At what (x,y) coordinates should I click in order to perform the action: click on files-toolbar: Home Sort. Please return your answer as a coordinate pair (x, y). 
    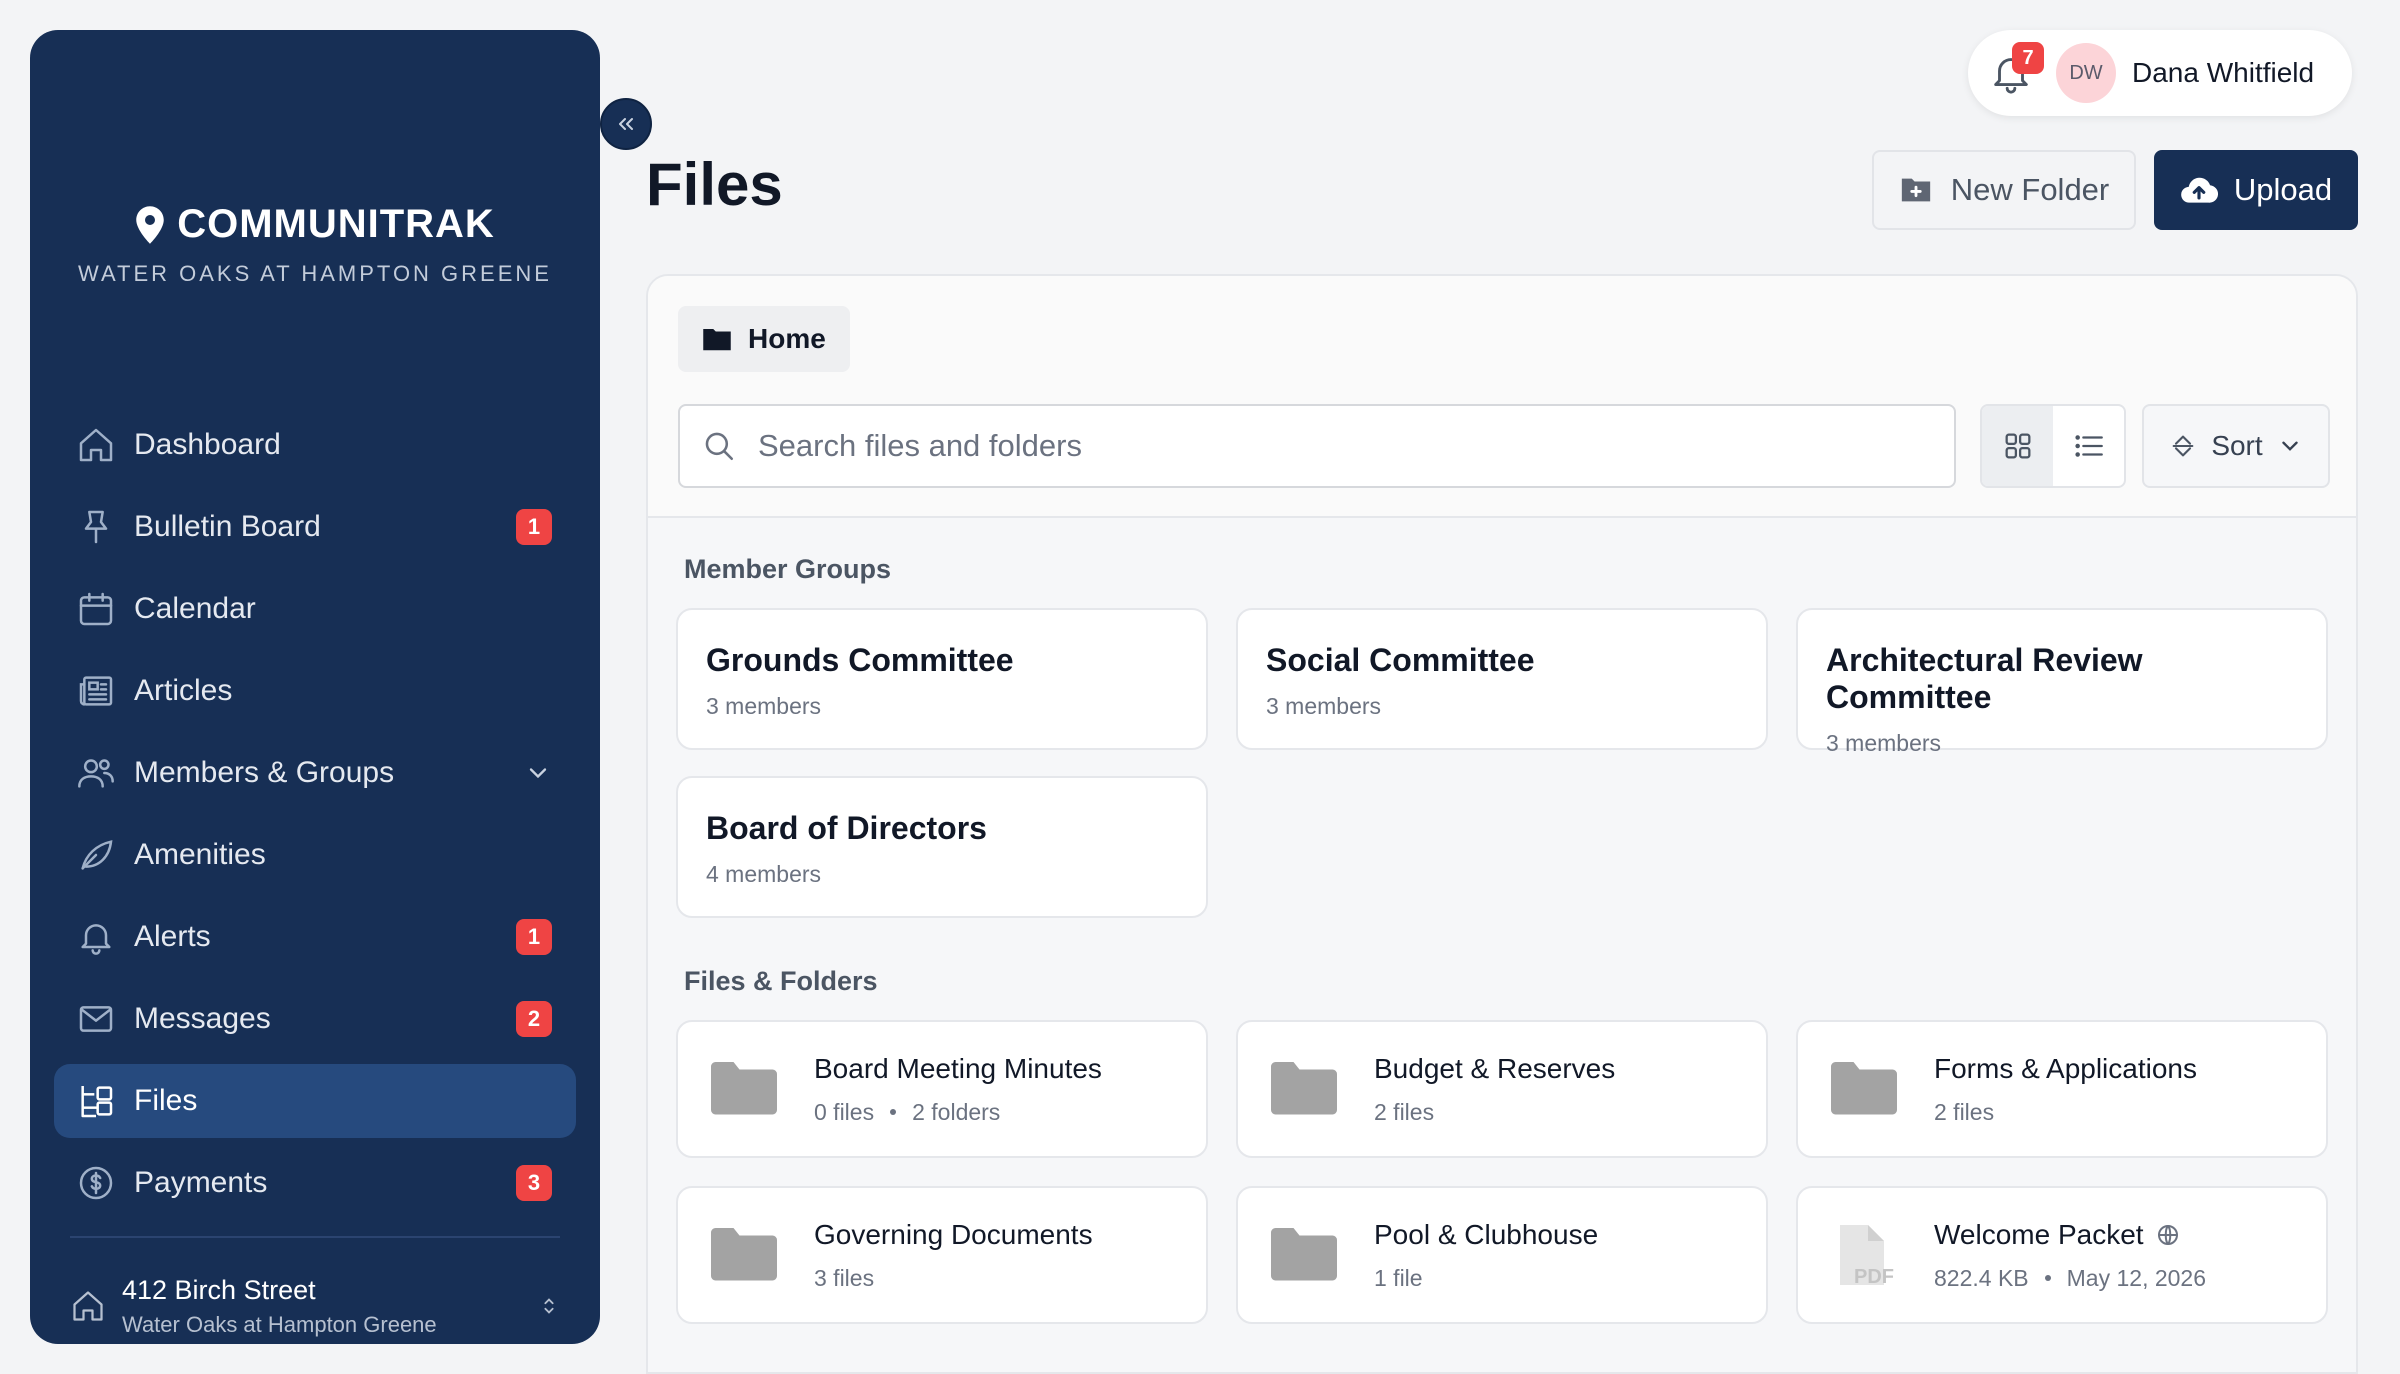
    Looking at the image, I should click on (1502, 397).